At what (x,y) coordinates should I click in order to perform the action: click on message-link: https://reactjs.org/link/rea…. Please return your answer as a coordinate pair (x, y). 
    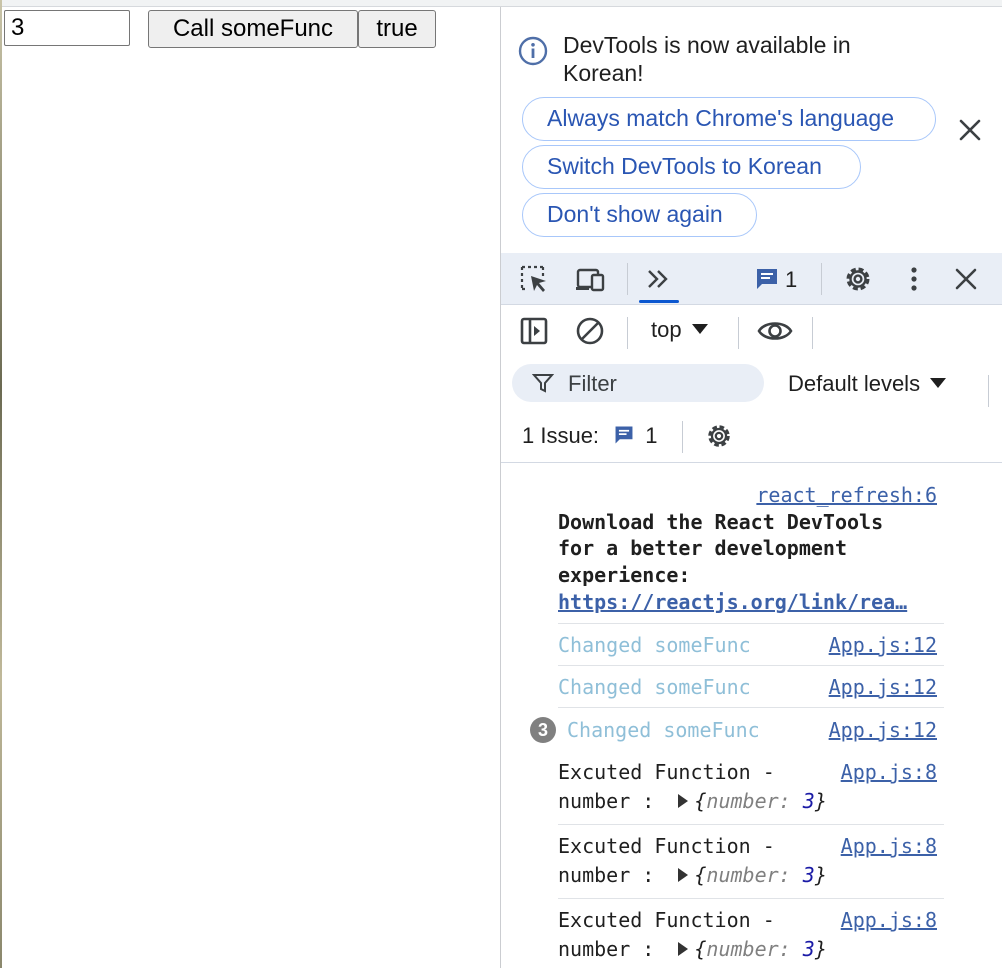
    Looking at the image, I should click on (732, 602).